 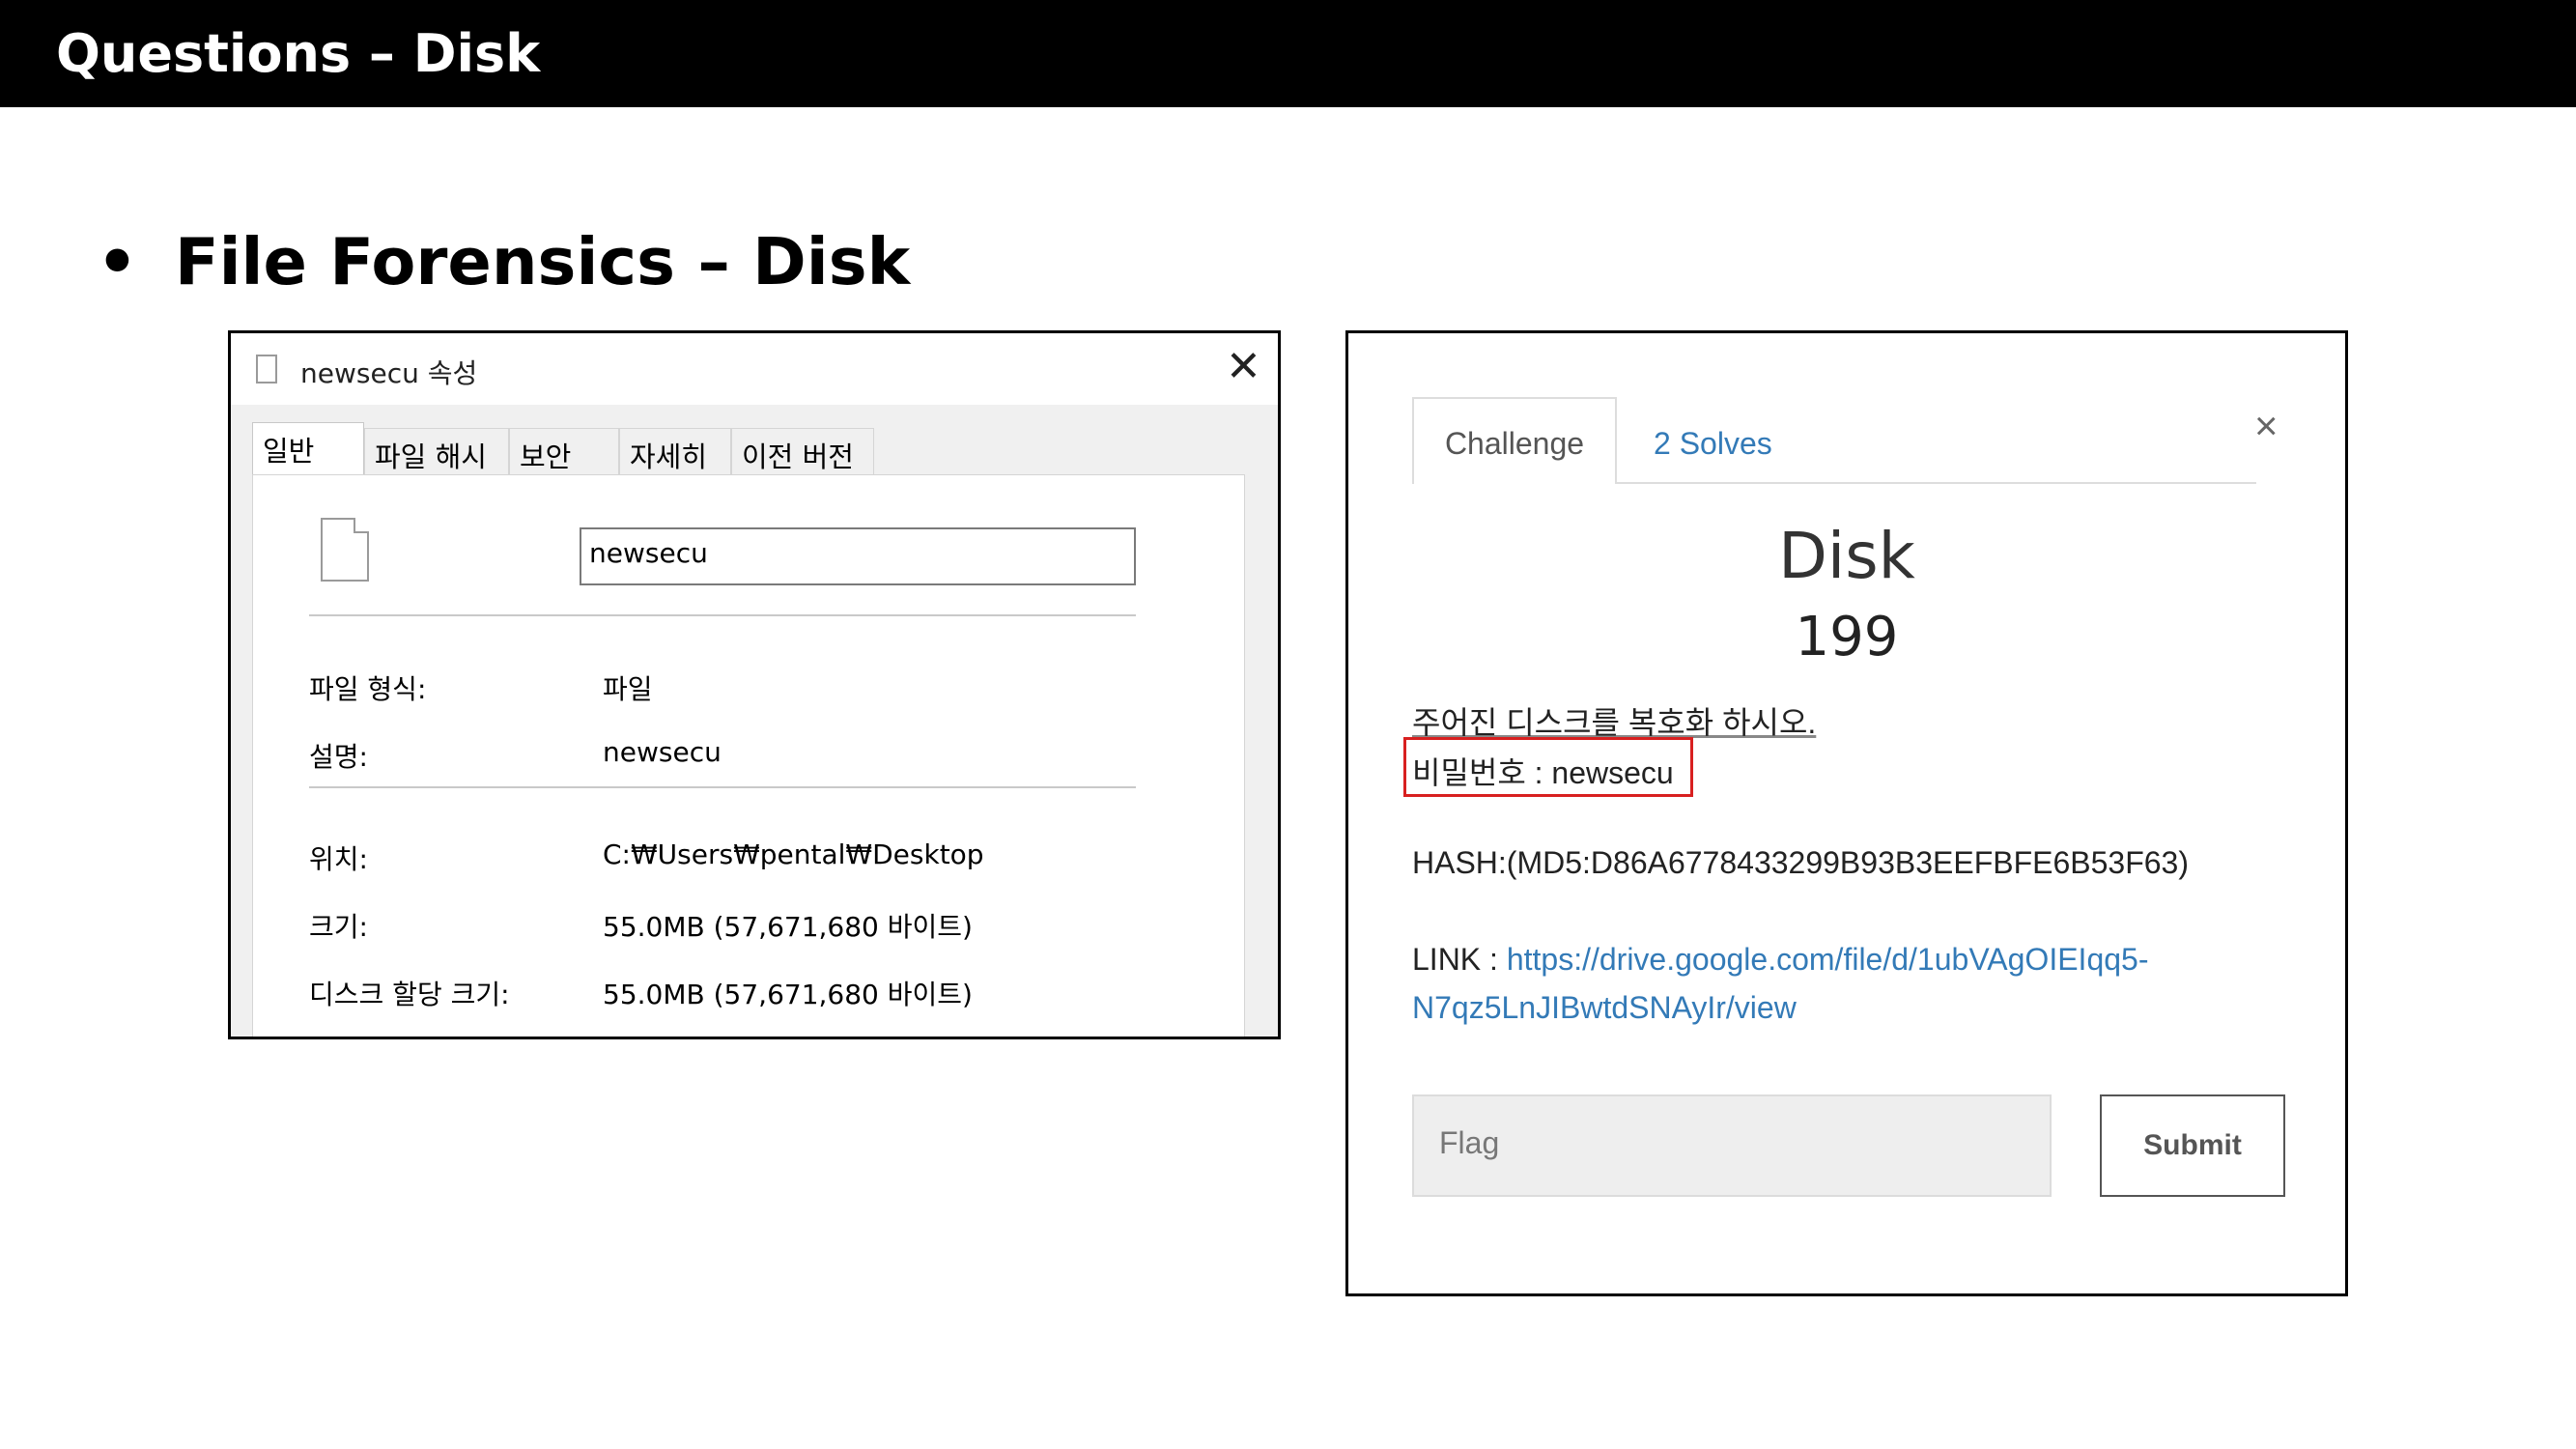 I want to click on window-title: newsecu 속성, so click(x=389, y=373).